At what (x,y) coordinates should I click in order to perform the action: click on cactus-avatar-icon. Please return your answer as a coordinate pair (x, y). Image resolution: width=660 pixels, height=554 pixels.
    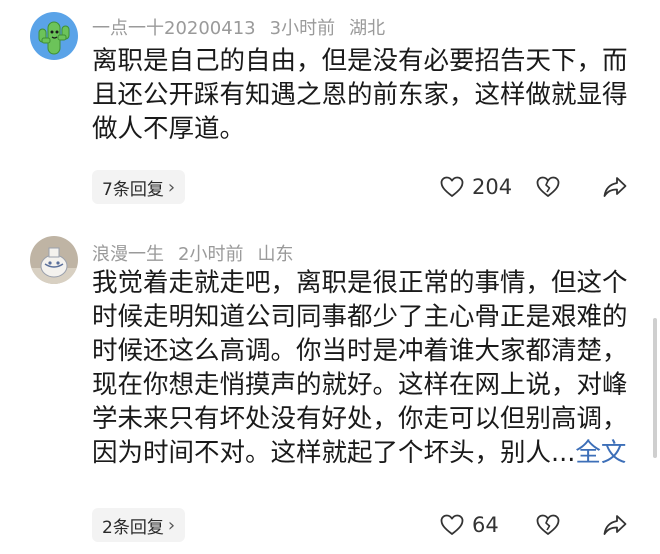
    Looking at the image, I should click on (54, 36).